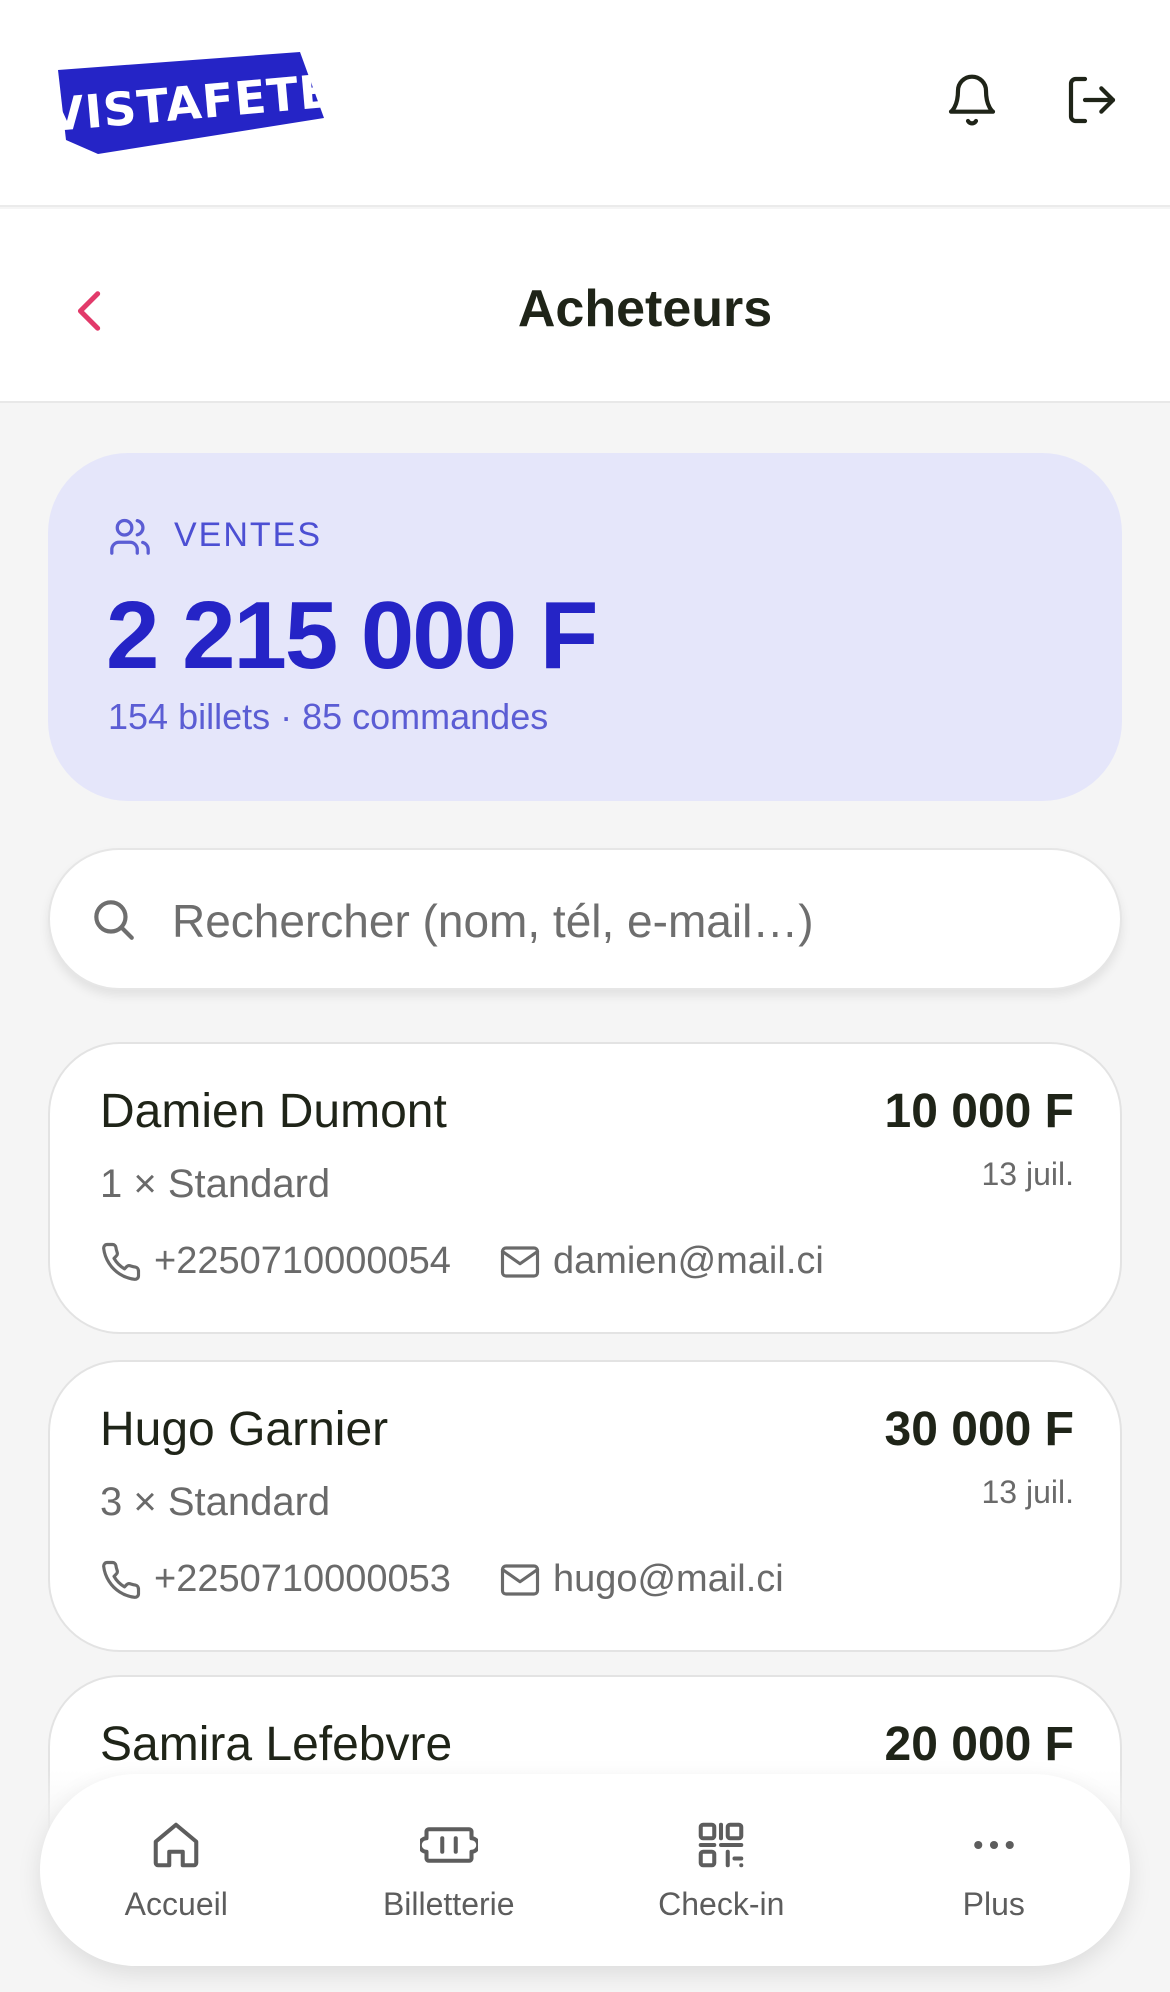  I want to click on nav-label: Billetterie, so click(448, 1903).